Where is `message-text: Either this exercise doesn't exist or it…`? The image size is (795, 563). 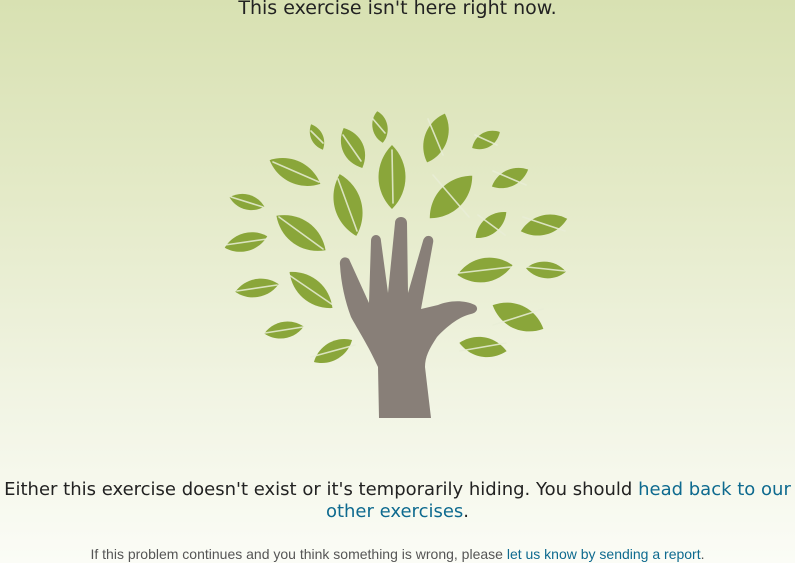 message-text: Either this exercise doesn't exist or it… is located at coordinates (321, 489).